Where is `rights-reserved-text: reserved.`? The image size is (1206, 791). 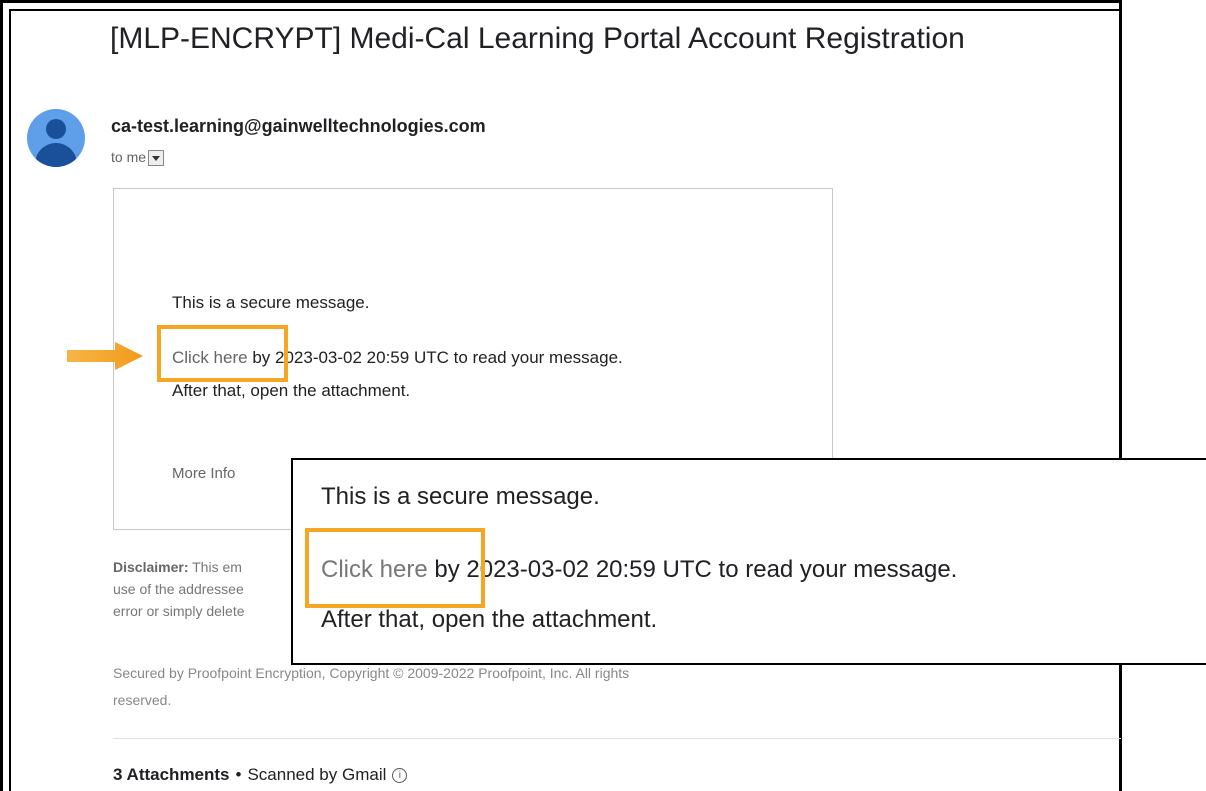 rights-reserved-text: reserved. is located at coordinates (142, 700).